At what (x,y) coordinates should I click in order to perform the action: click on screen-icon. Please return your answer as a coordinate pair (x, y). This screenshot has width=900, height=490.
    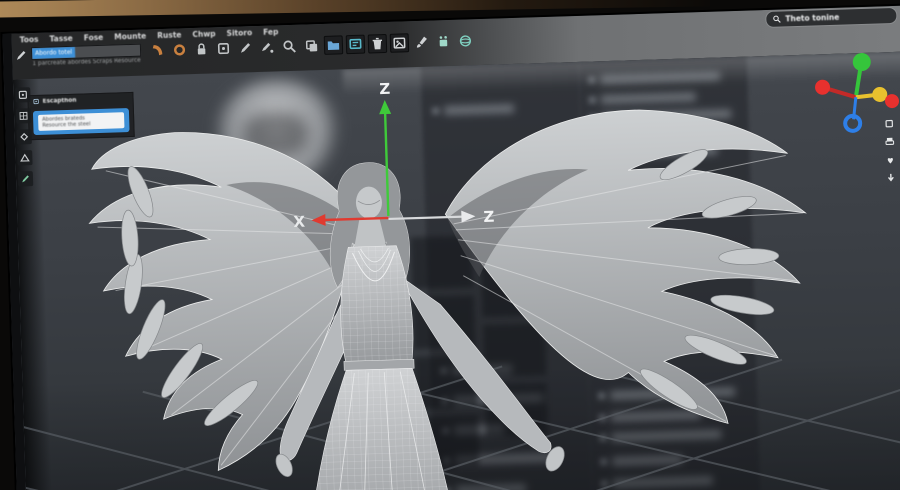
    Looking at the image, I should click on (355, 44).